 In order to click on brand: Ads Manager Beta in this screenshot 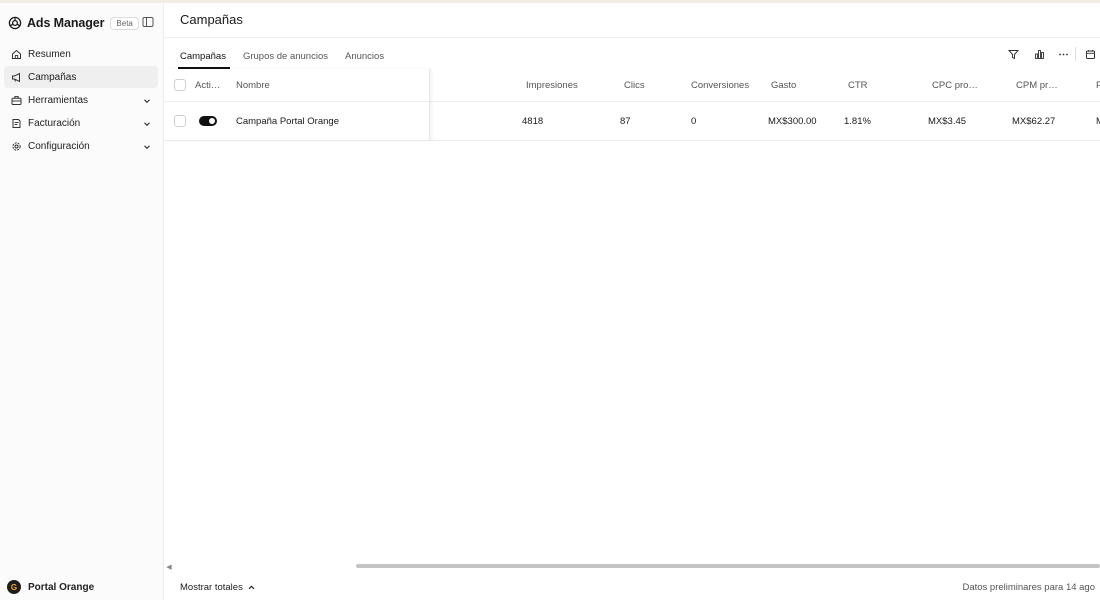, I will do `click(73, 23)`.